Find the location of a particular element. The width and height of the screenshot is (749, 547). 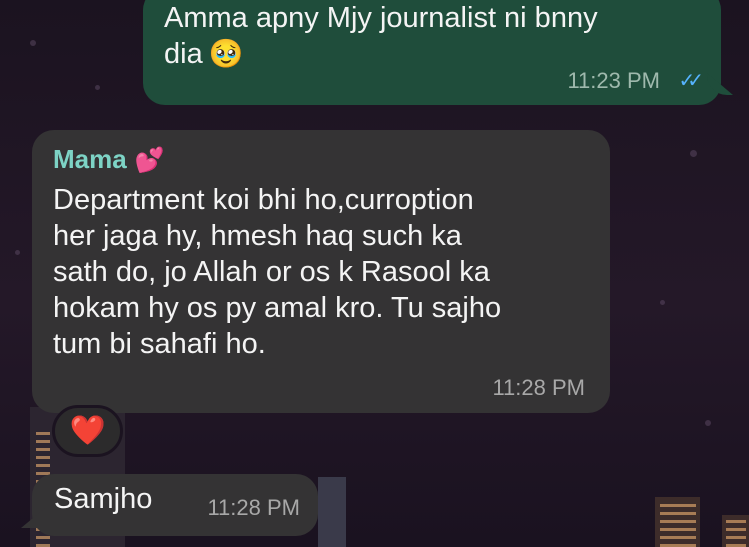

double-check-read-icon: ✓✓ is located at coordinates (690, 81).